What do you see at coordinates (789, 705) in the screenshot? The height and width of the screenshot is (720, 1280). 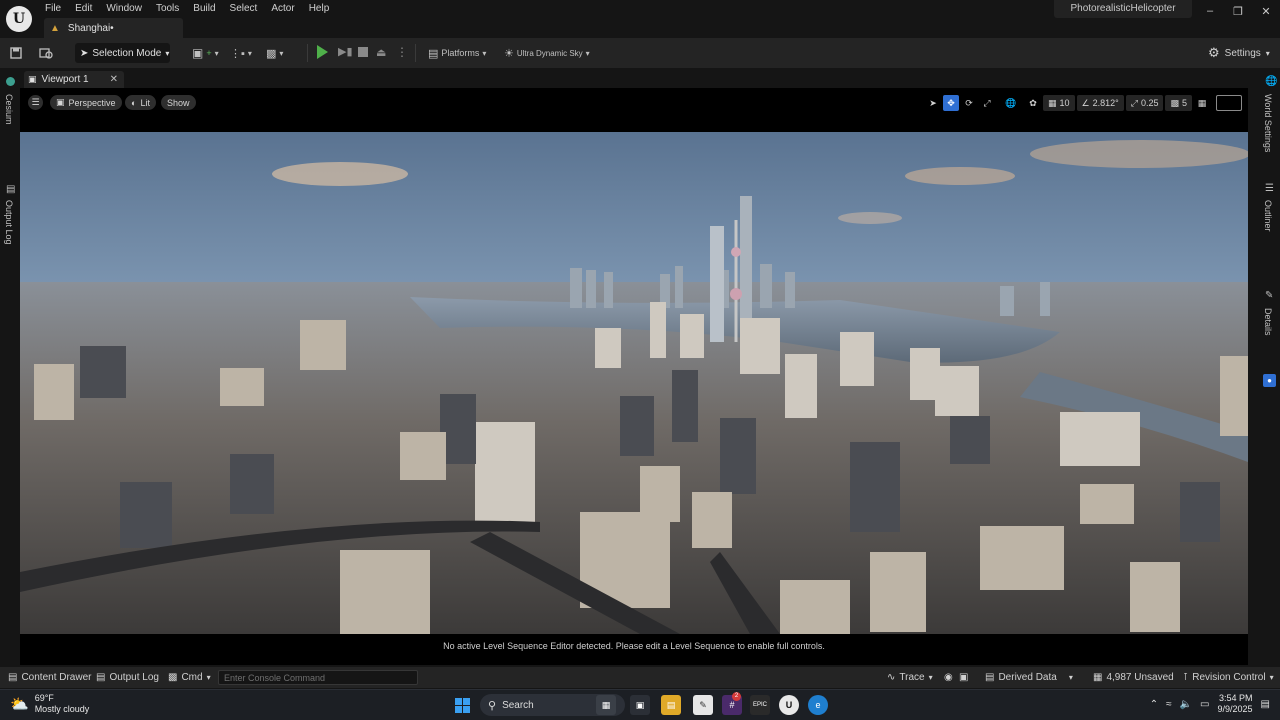 I see `unreal-editor-taskbar-icon: U` at bounding box center [789, 705].